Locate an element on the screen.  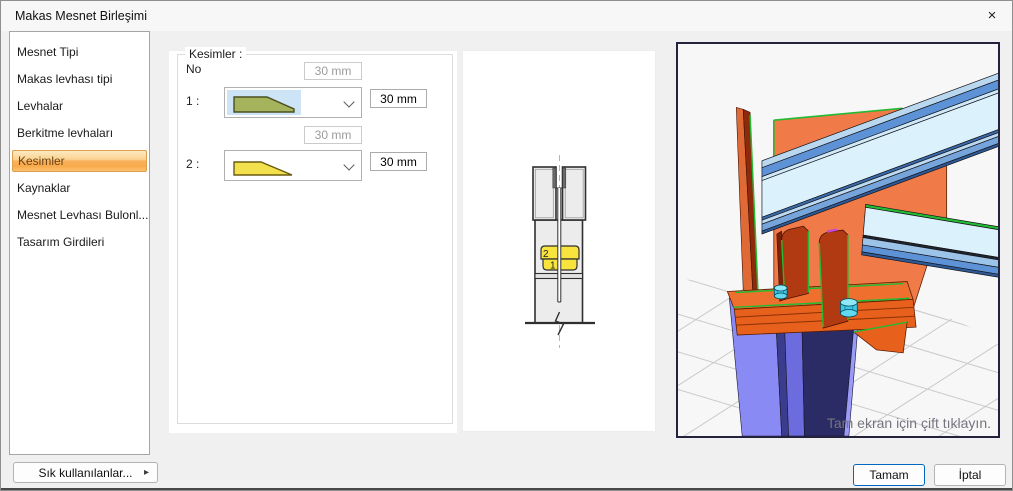
ok-button: Tamam is located at coordinates (889, 475).